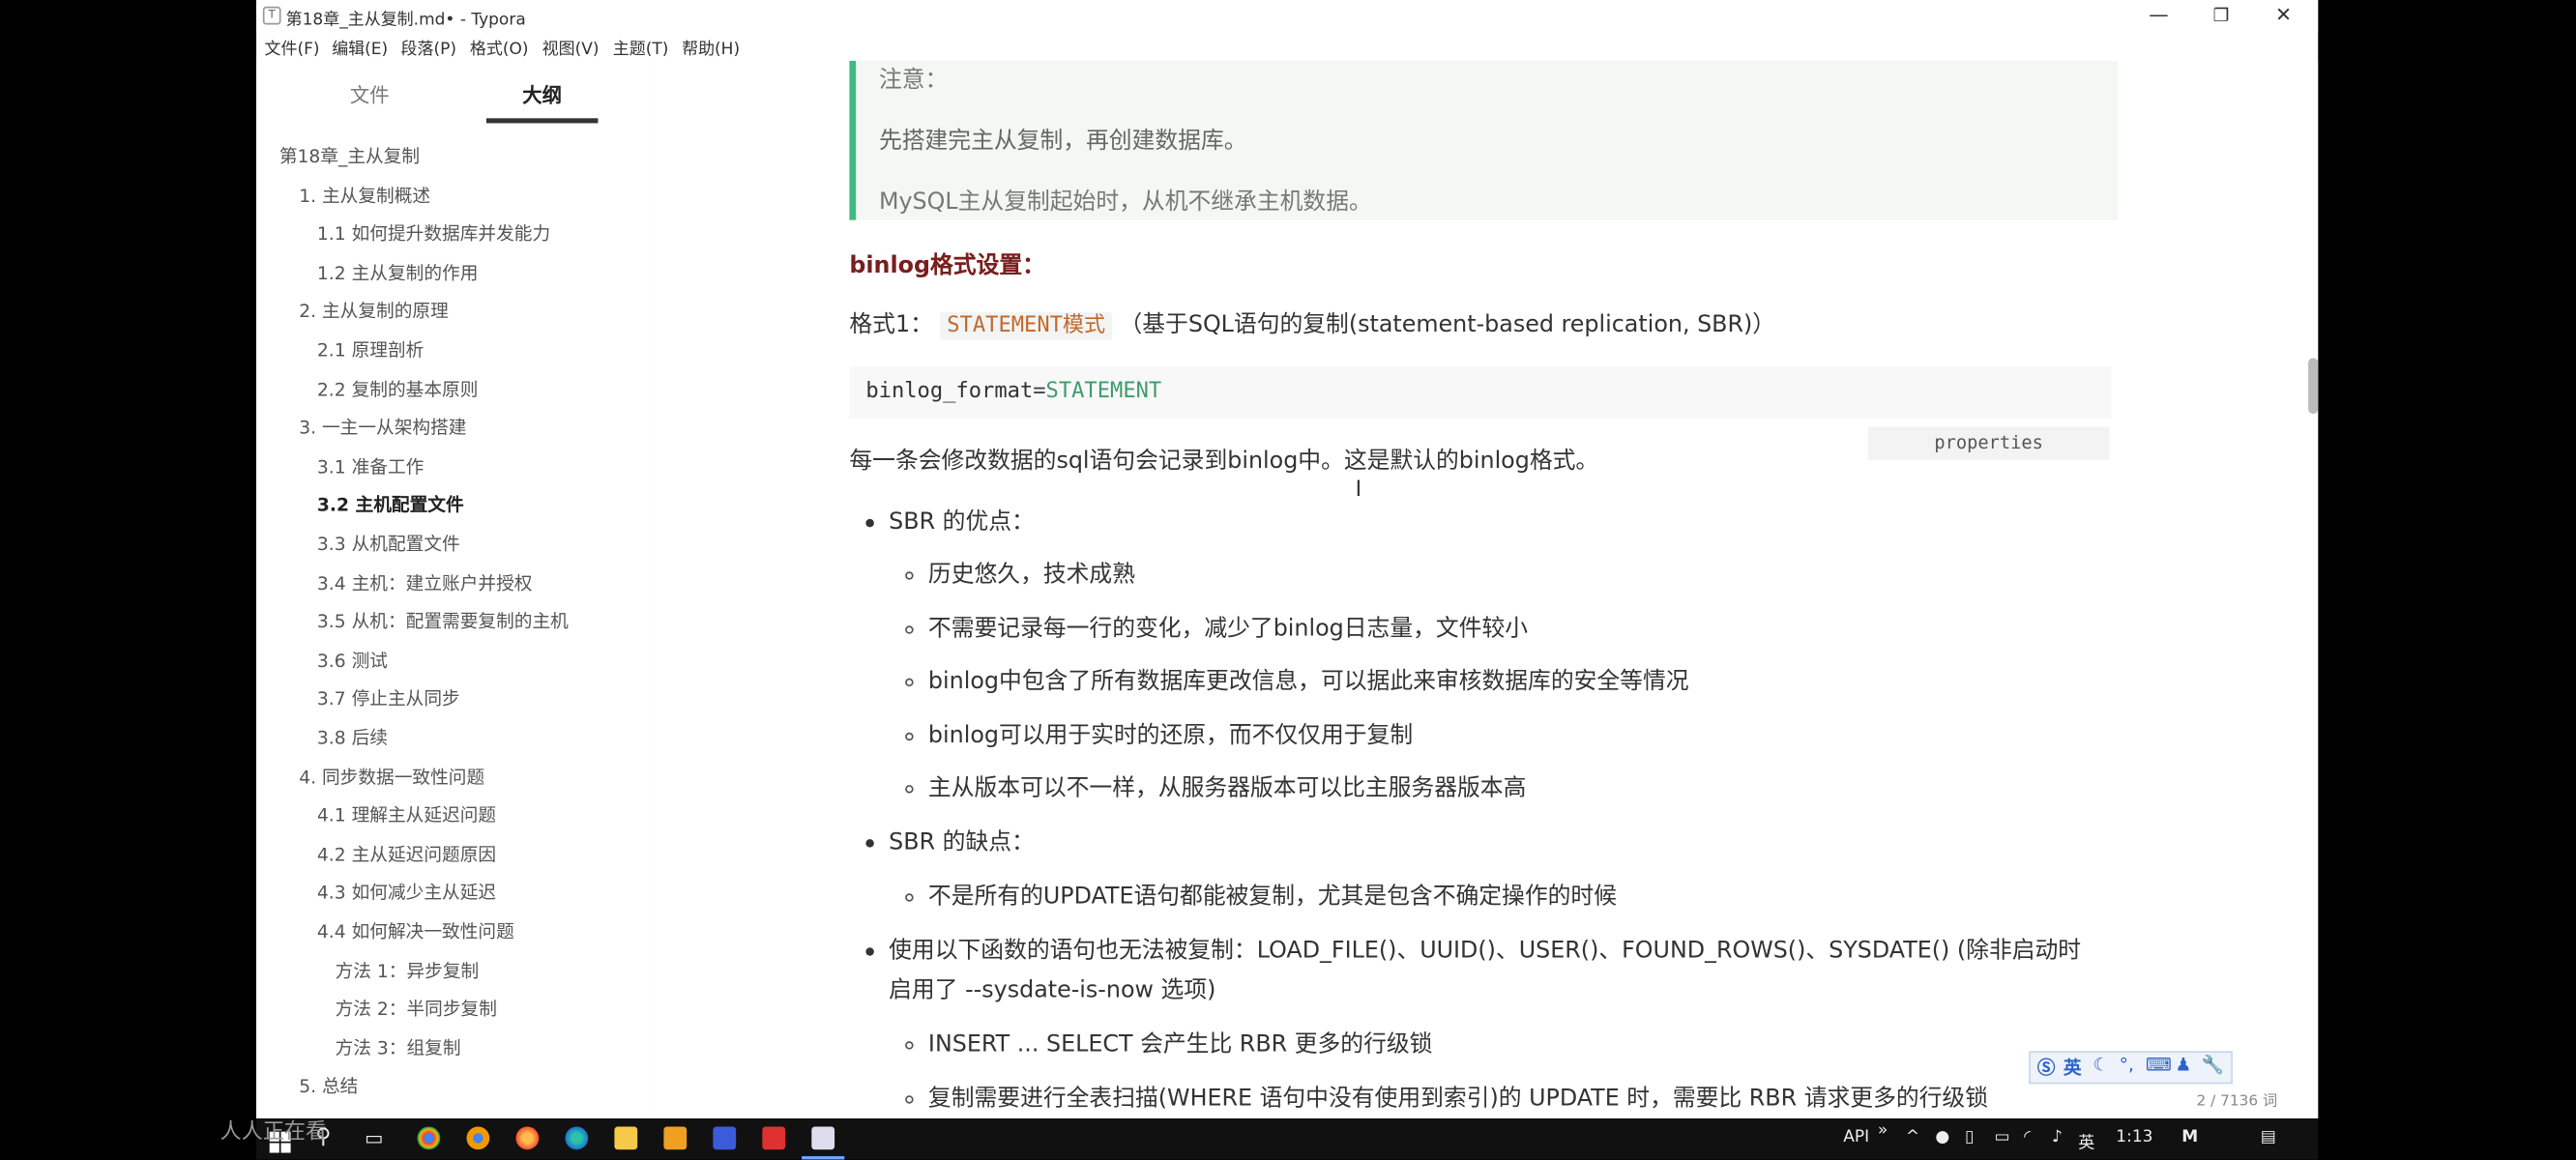 Image resolution: width=2576 pixels, height=1160 pixels. Describe the element at coordinates (542, 121) in the screenshot. I see `active-tab-indicator` at that location.